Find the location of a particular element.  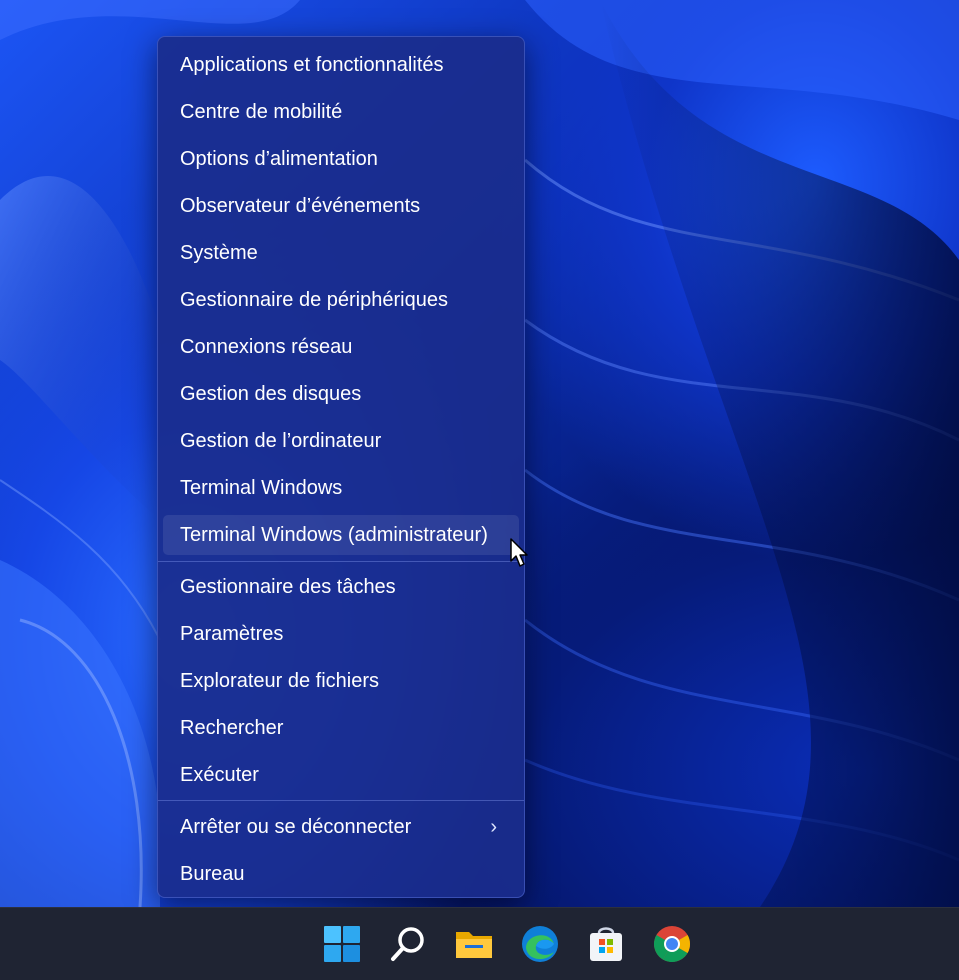

menu-item-desktop: Bureau is located at coordinates (341, 874).